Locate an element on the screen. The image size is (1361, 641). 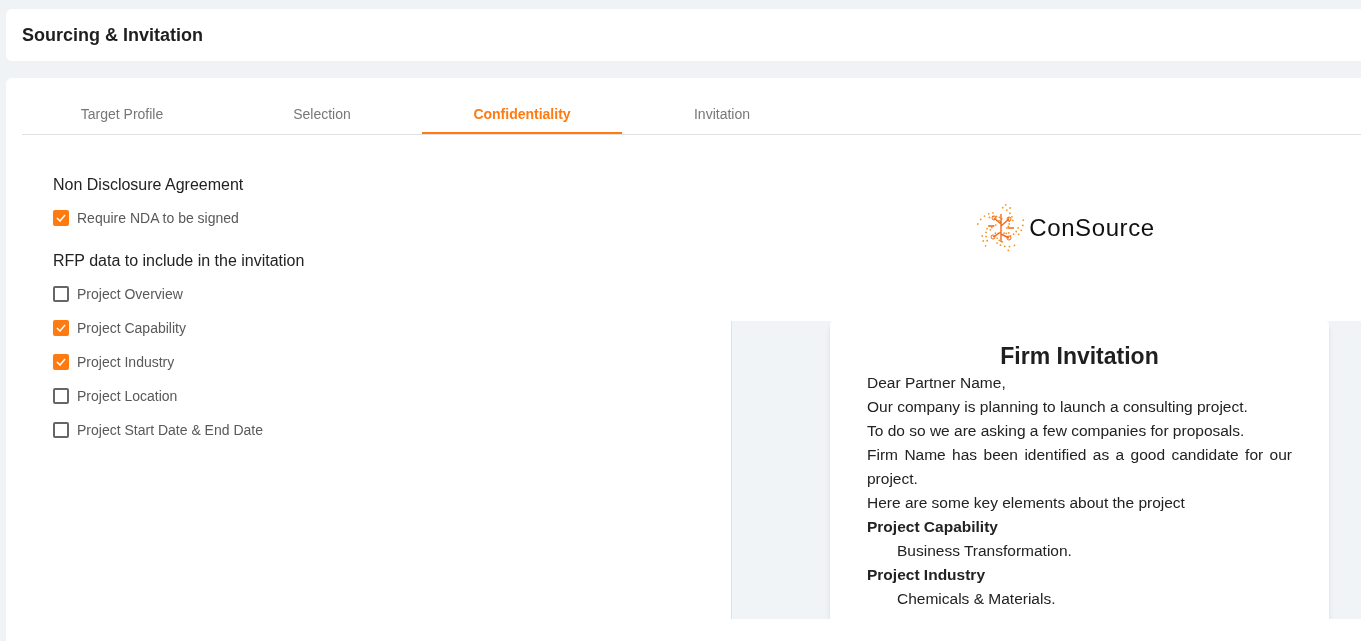
checkbox-option: Project Overview is located at coordinates (392, 294).